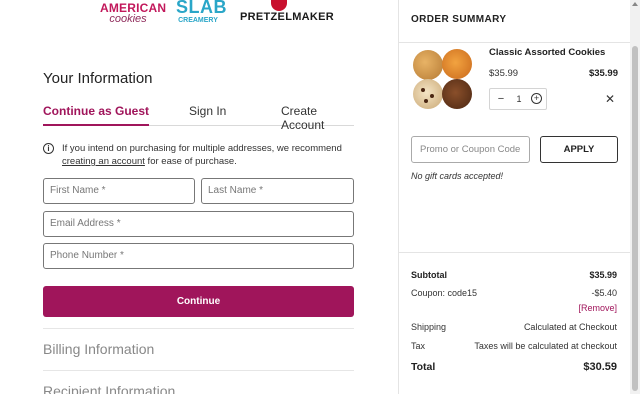 This screenshot has width=640, height=394. I want to click on coupon-value: -$5.40, so click(604, 293).